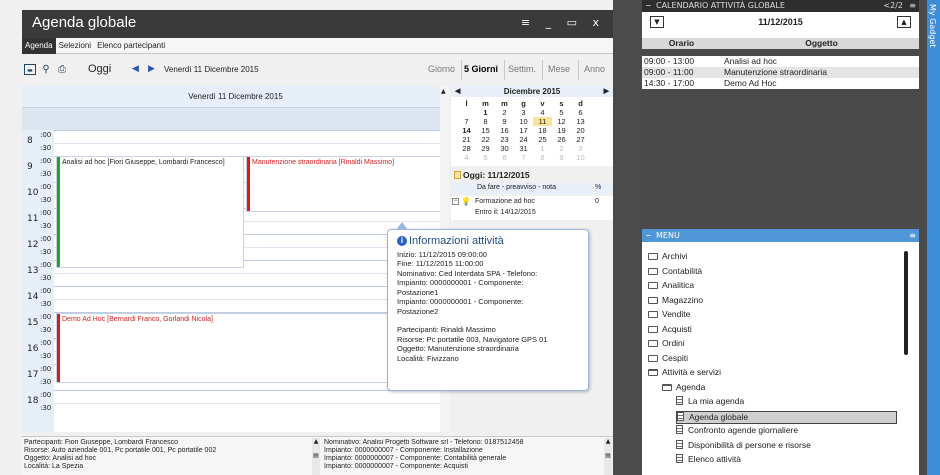 This screenshot has height=475, width=940. What do you see at coordinates (675, 271) in the screenshot?
I see `menu-item: Contabilità` at bounding box center [675, 271].